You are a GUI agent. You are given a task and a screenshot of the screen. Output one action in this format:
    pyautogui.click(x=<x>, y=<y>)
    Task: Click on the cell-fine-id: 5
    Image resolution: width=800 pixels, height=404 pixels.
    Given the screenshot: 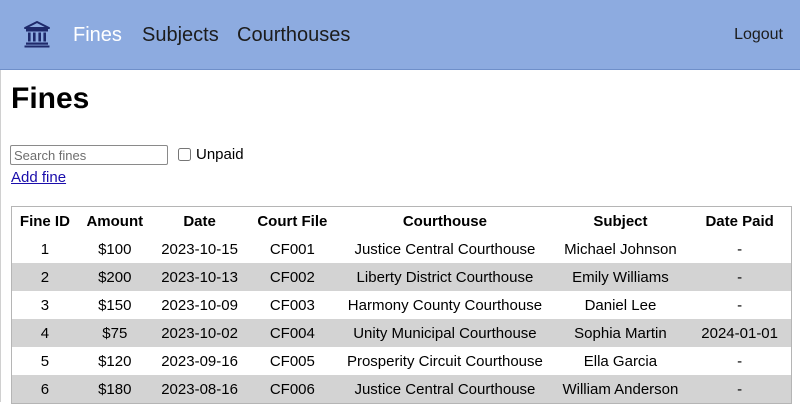 What is the action you would take?
    pyautogui.click(x=45, y=361)
    